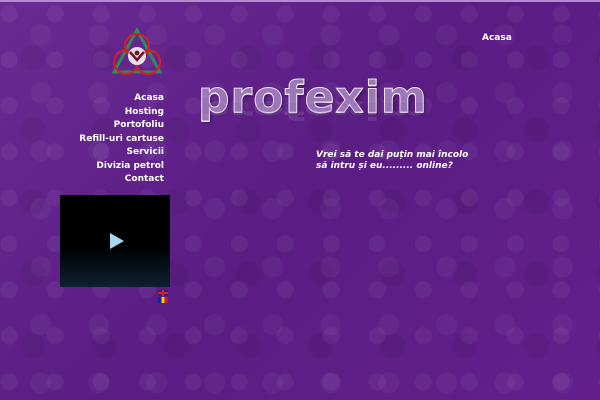 Image resolution: width=600 pixels, height=400 pixels. What do you see at coordinates (121, 153) in the screenshot?
I see `sidebar-item-servicii: Servicii` at bounding box center [121, 153].